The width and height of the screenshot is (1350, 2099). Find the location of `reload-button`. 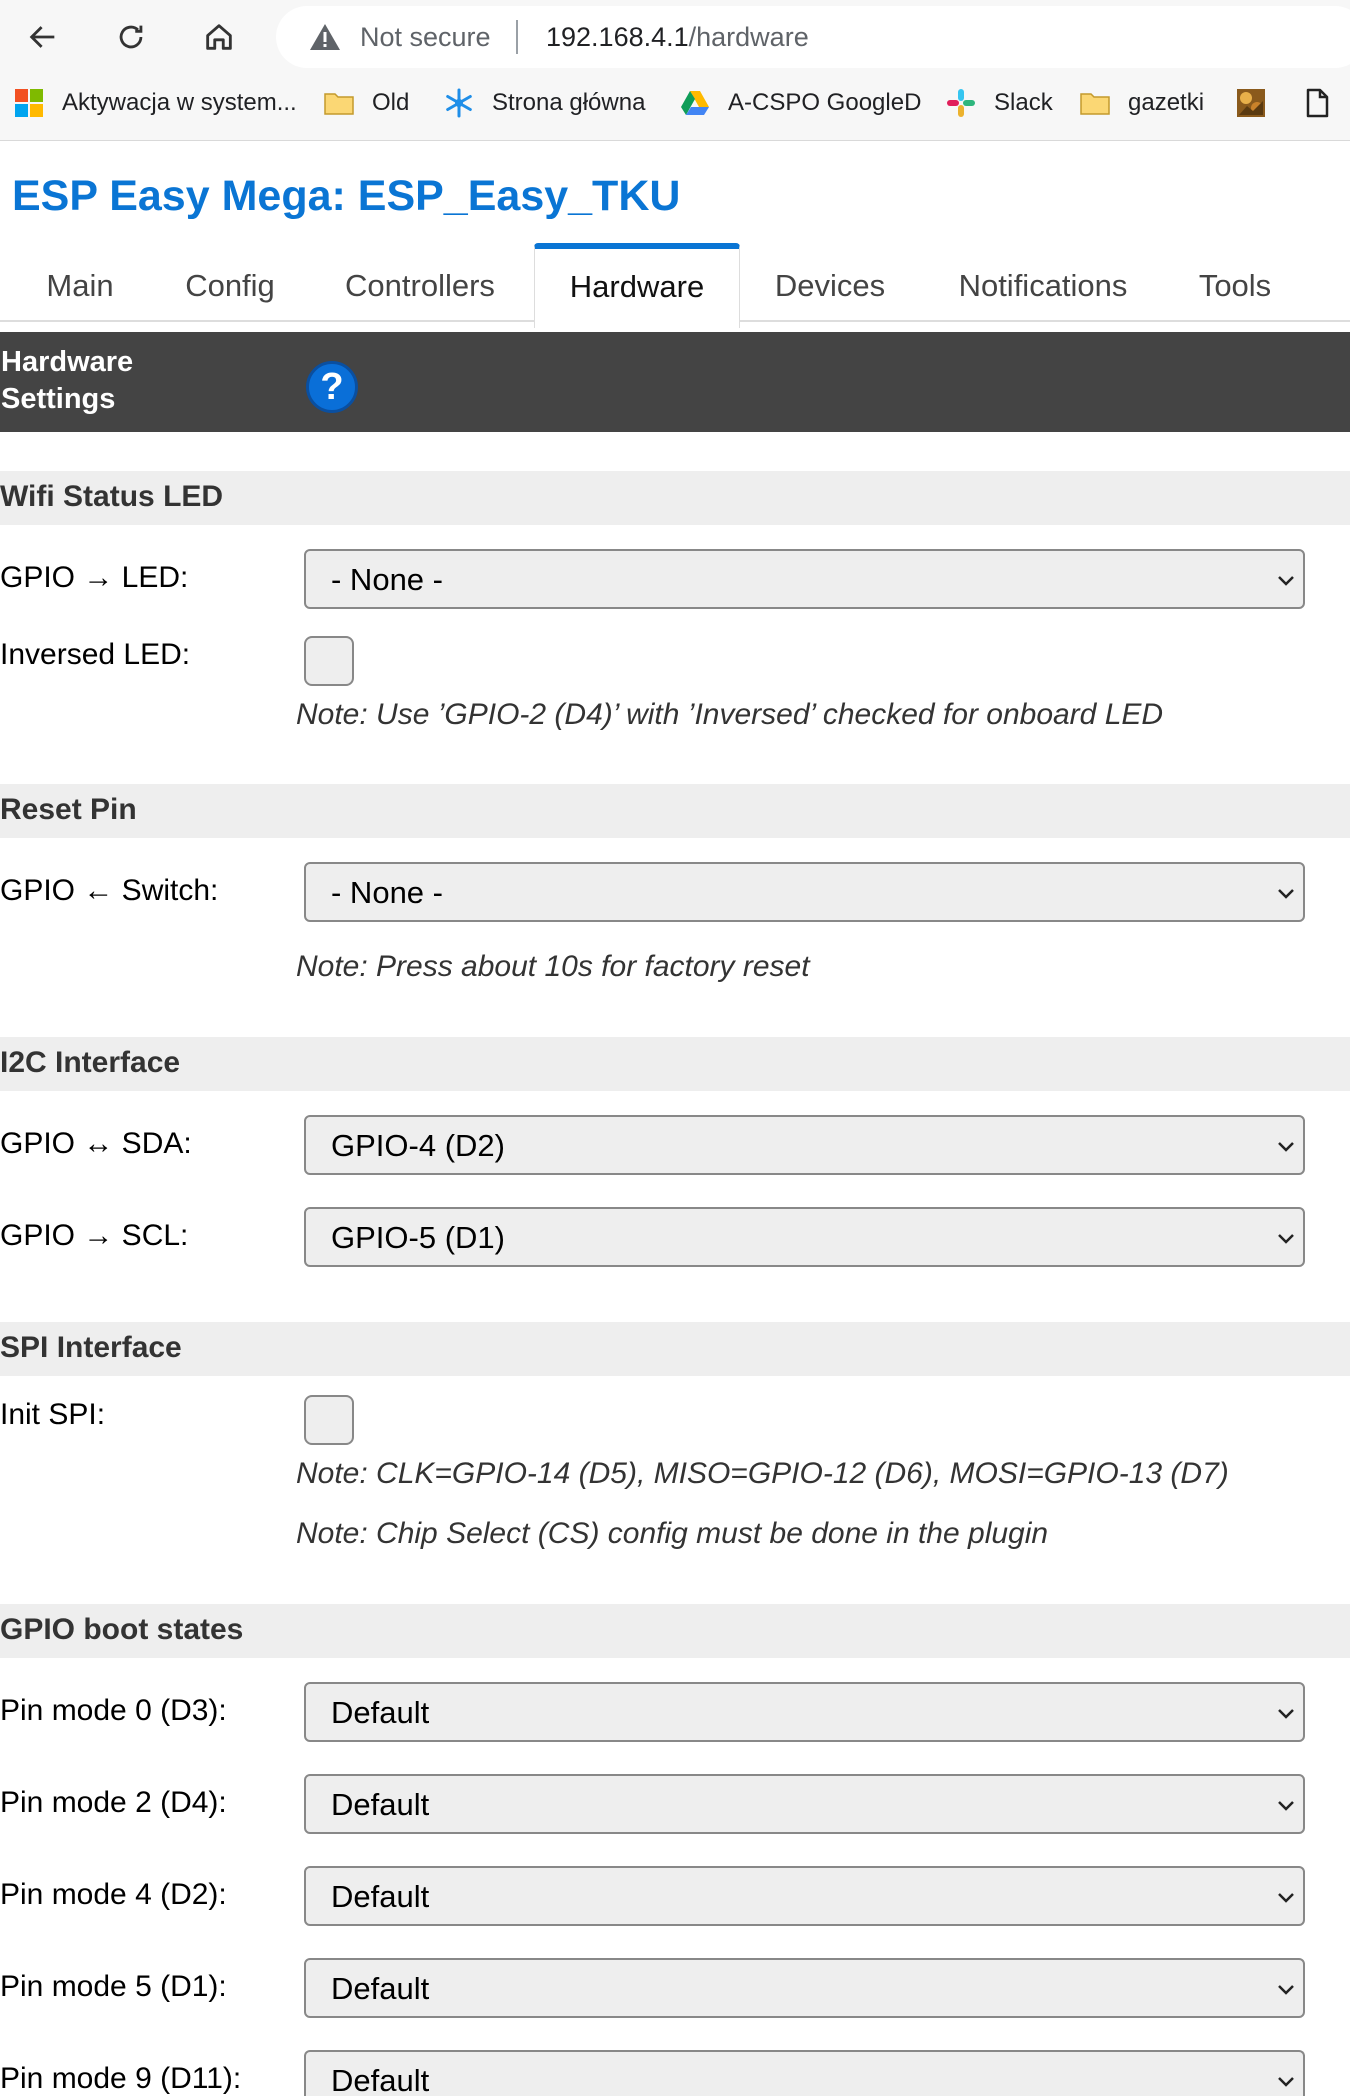

reload-button is located at coordinates (131, 37).